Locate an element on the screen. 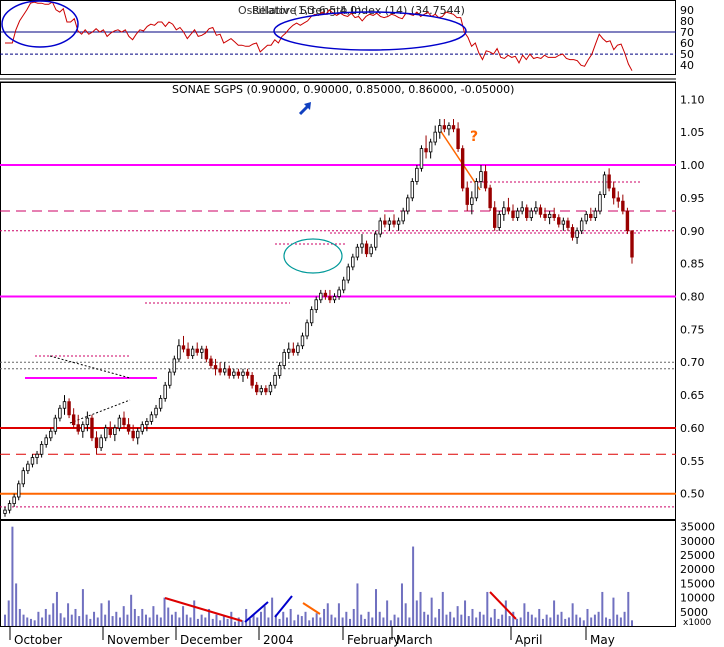  volume-tick-label: 15000 is located at coordinates (697, 583).